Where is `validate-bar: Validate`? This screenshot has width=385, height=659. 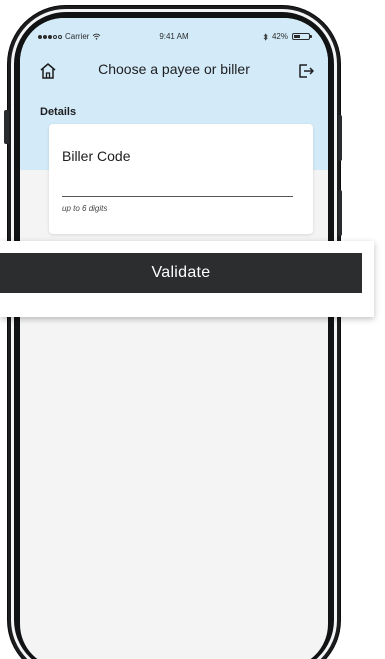
validate-bar: Validate is located at coordinates (187, 279).